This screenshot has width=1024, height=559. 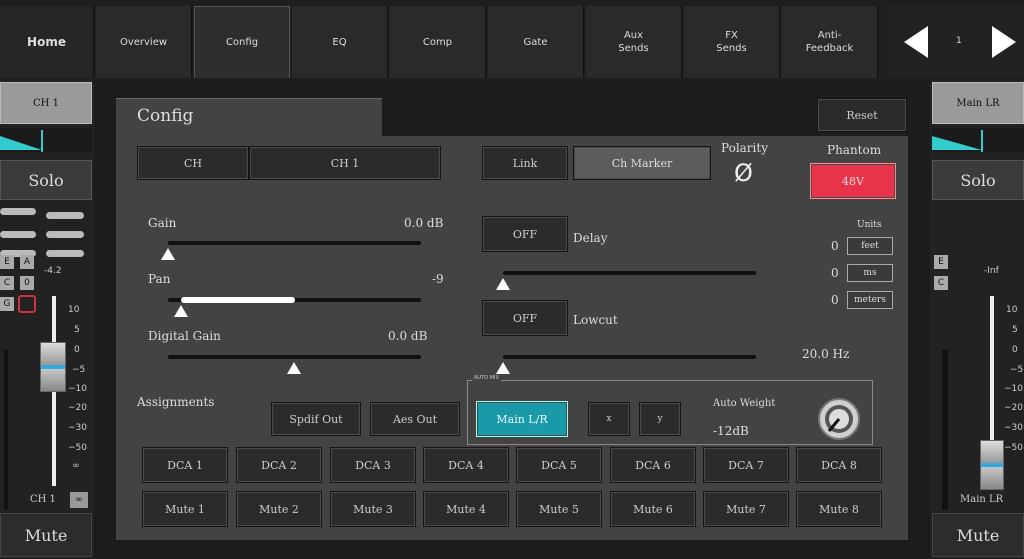 What do you see at coordinates (992, 465) in the screenshot?
I see `right-fader-knob` at bounding box center [992, 465].